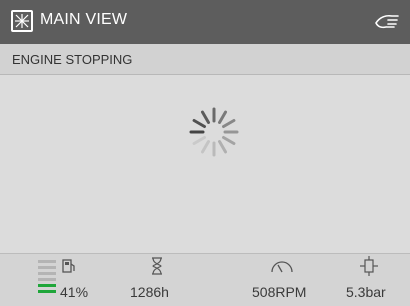  Describe the element at coordinates (282, 267) in the screenshot. I see `tachometer-icon` at that location.